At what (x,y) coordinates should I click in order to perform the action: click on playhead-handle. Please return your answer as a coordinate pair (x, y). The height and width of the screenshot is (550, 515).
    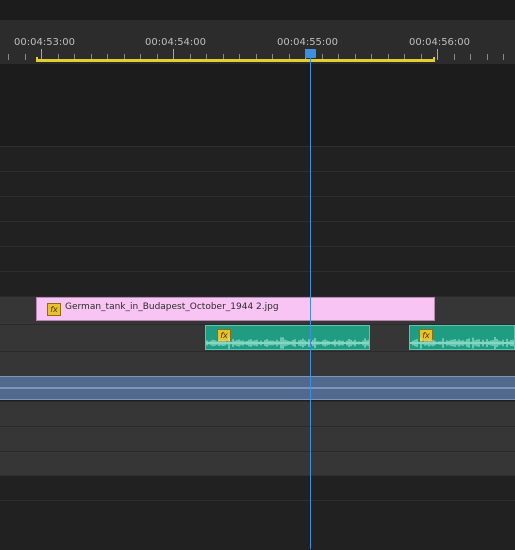
    Looking at the image, I should click on (310, 53).